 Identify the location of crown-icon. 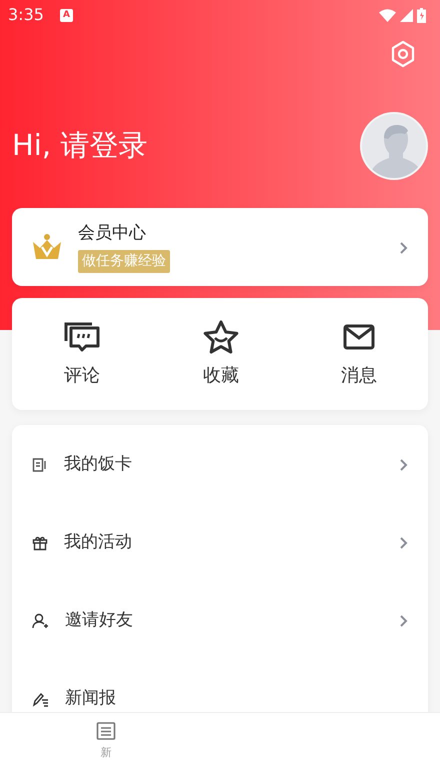
(47, 247).